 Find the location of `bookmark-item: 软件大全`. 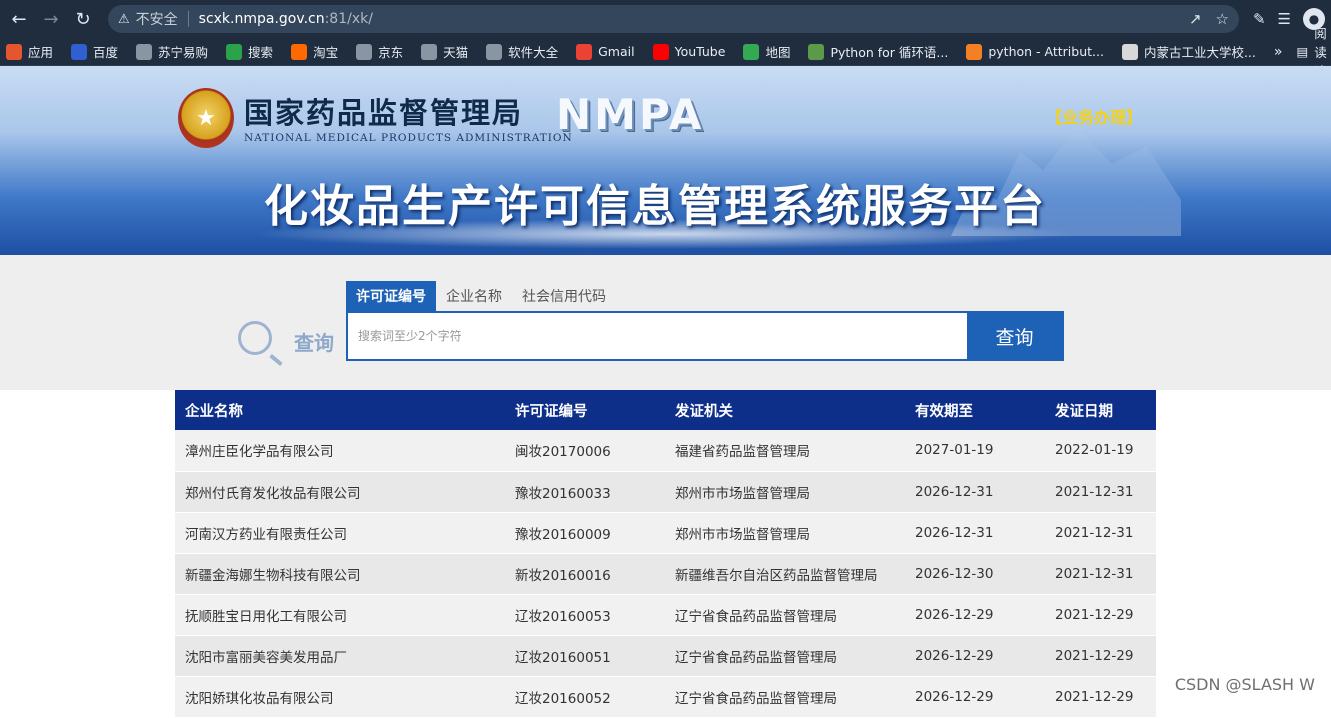

bookmark-item: 软件大全 is located at coordinates (522, 51).